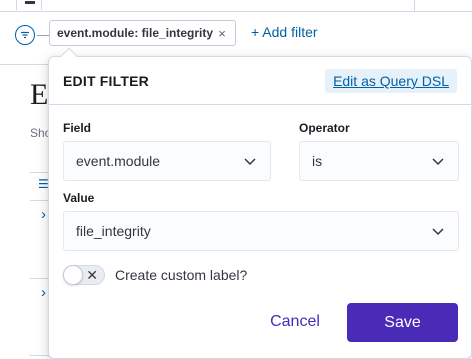 The image size is (472, 359). What do you see at coordinates (135, 33) in the screenshot?
I see `filter-pill-label: event.module: file_integrity` at bounding box center [135, 33].